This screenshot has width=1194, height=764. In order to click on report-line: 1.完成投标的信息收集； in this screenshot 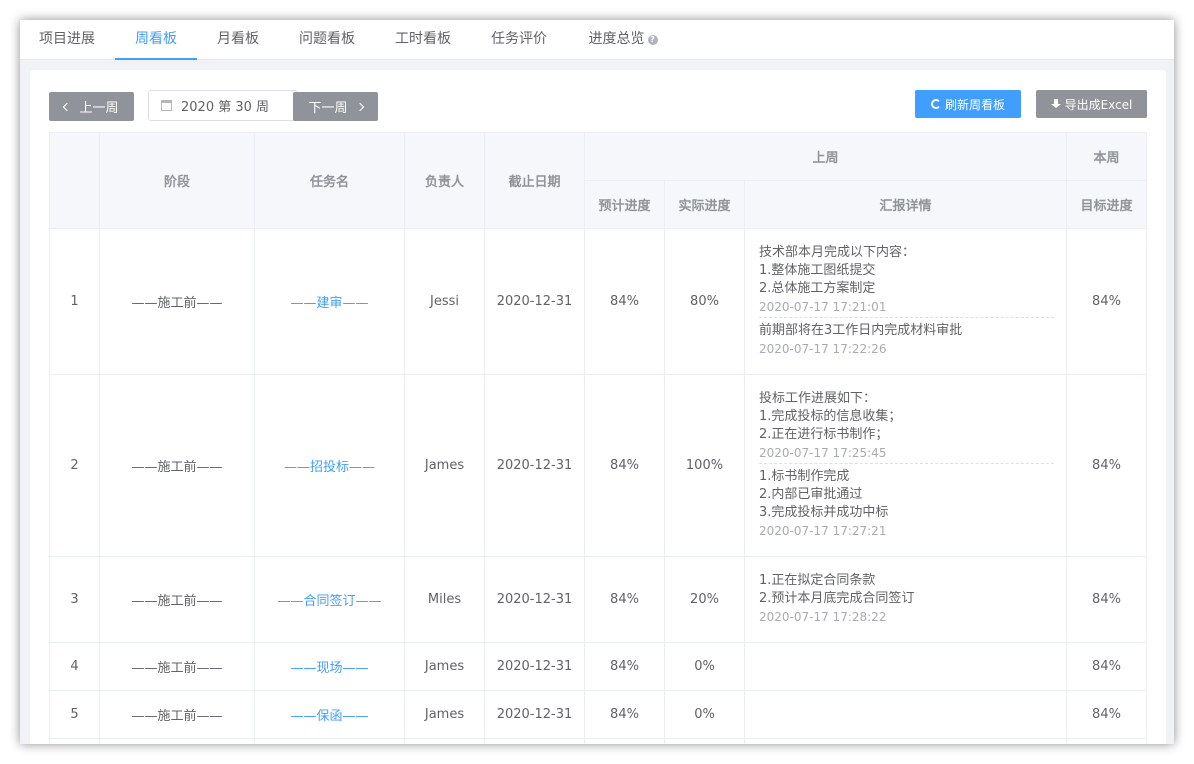, I will do `click(830, 416)`.